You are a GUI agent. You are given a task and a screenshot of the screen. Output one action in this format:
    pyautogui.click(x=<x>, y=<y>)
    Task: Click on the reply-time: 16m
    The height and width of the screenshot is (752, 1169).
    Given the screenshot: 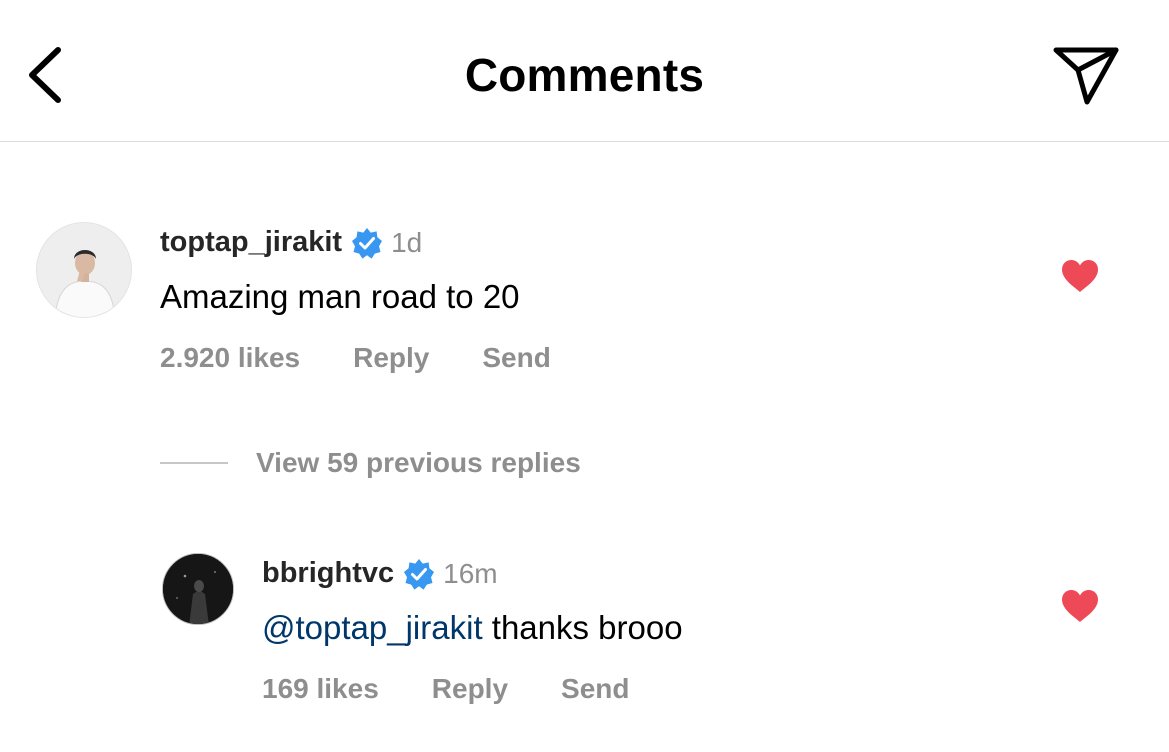 What is the action you would take?
    pyautogui.click(x=470, y=573)
    